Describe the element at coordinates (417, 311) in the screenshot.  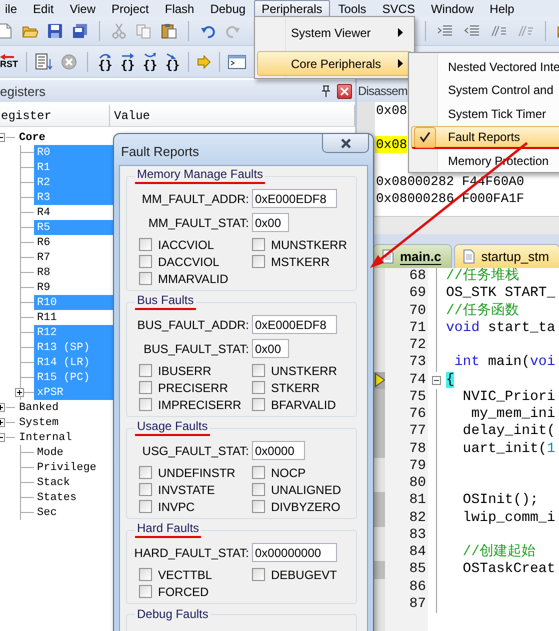
I see `line-number: 70` at that location.